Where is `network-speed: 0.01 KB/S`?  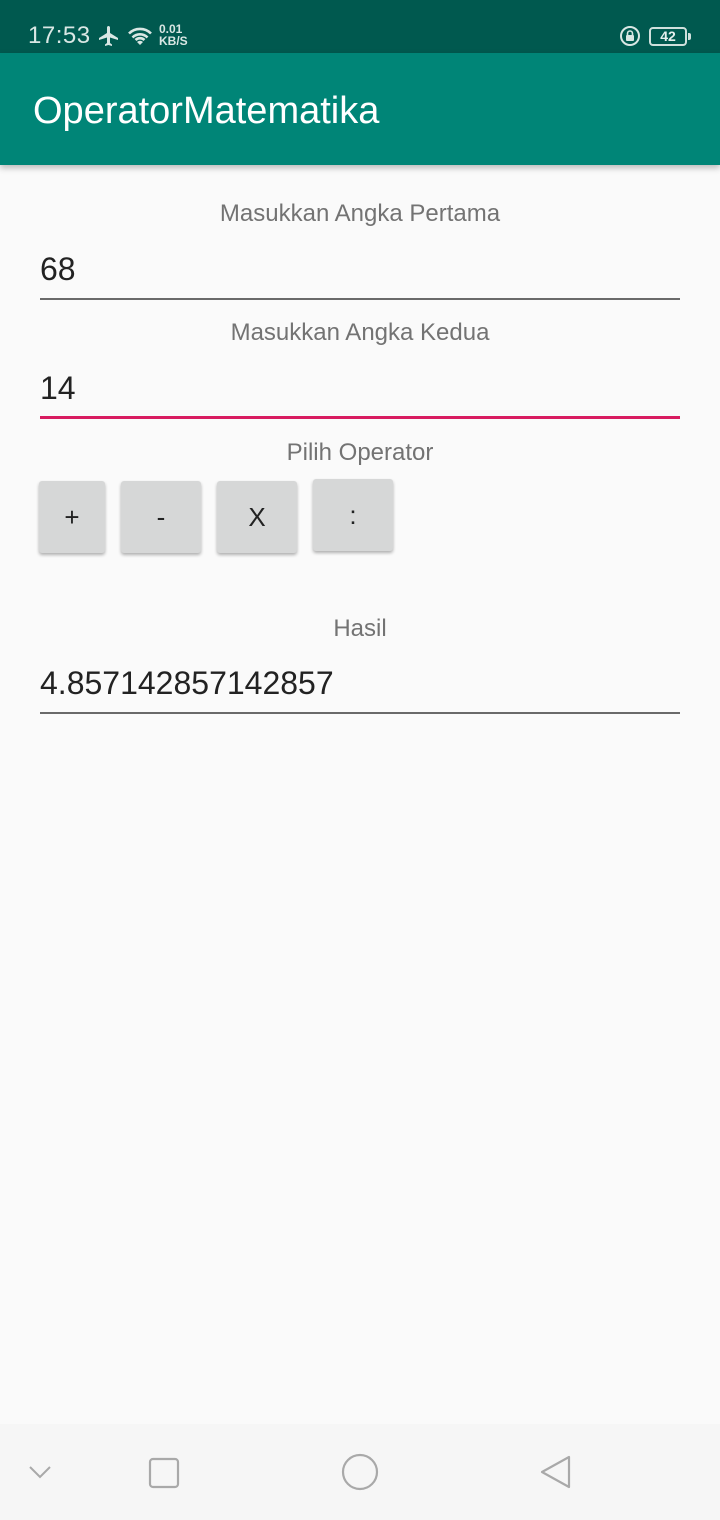 network-speed: 0.01 KB/S is located at coordinates (173, 35).